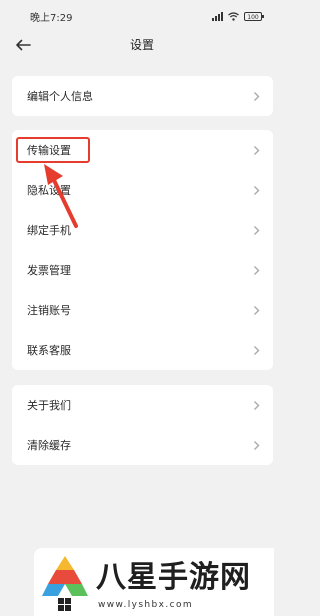 This screenshot has width=320, height=616. What do you see at coordinates (53, 150) in the screenshot?
I see `annotation-highlight-box` at bounding box center [53, 150].